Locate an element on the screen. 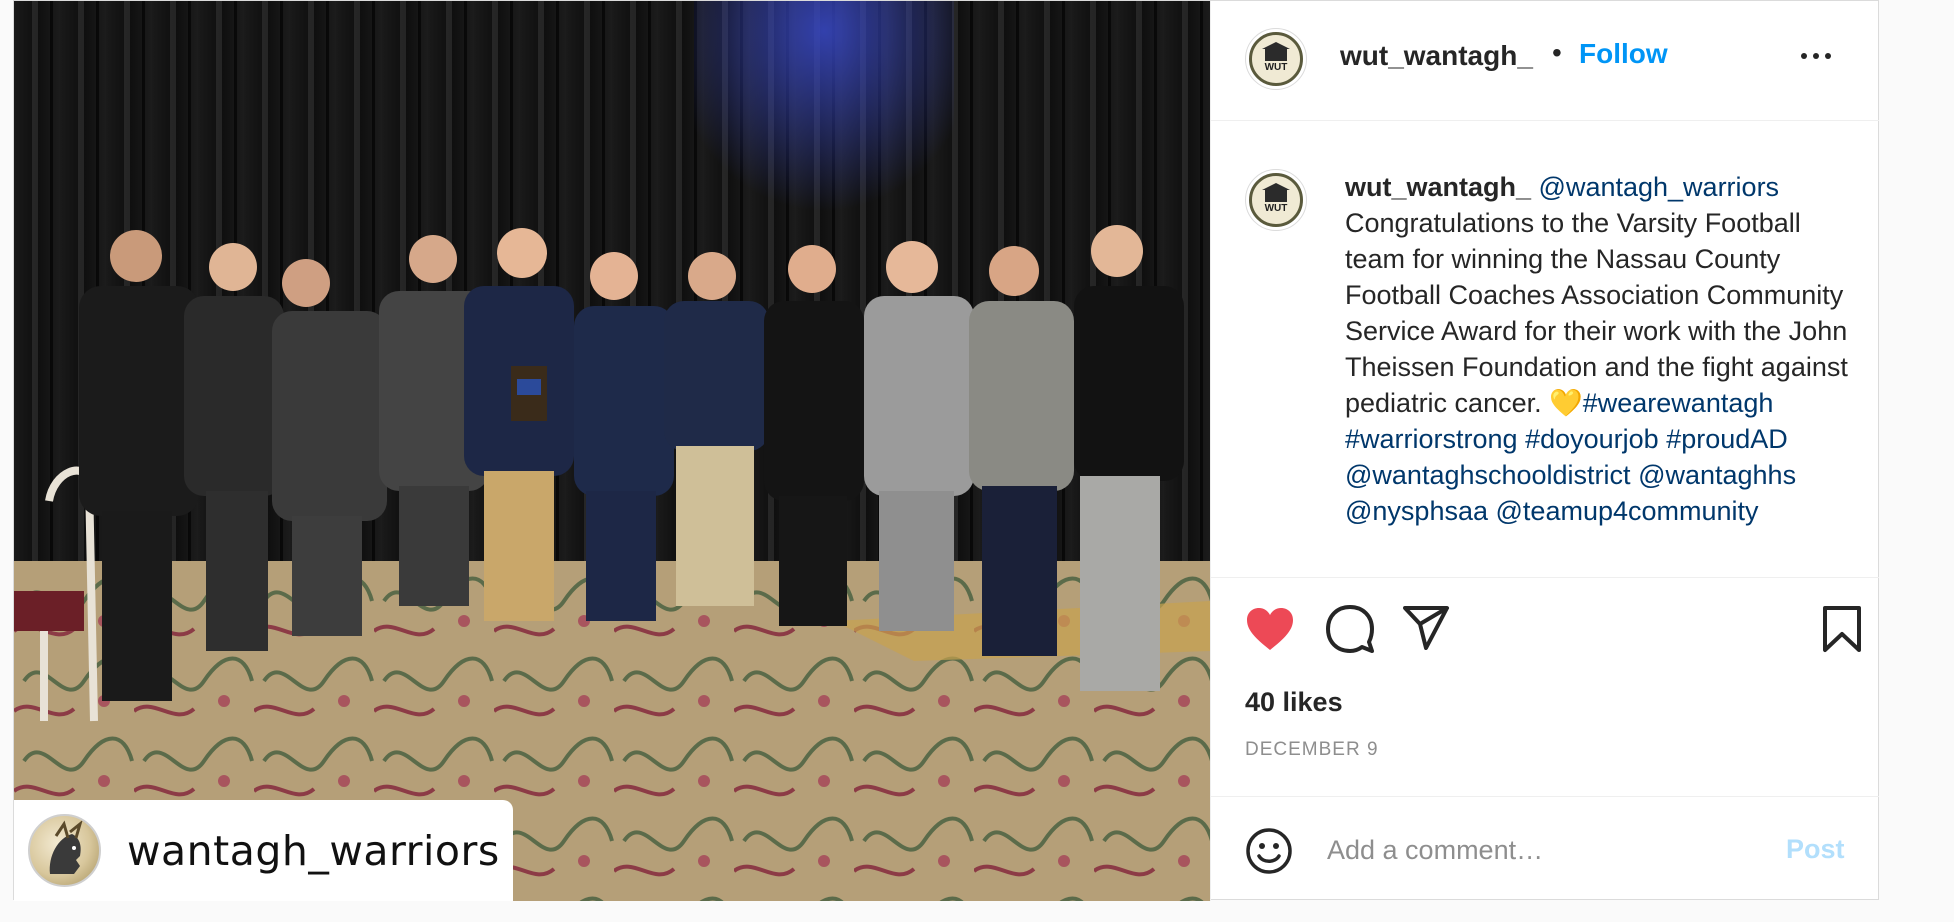 This screenshot has height=922, width=1954. hashtag-link: #wearewantagh is located at coordinates (1678, 403).